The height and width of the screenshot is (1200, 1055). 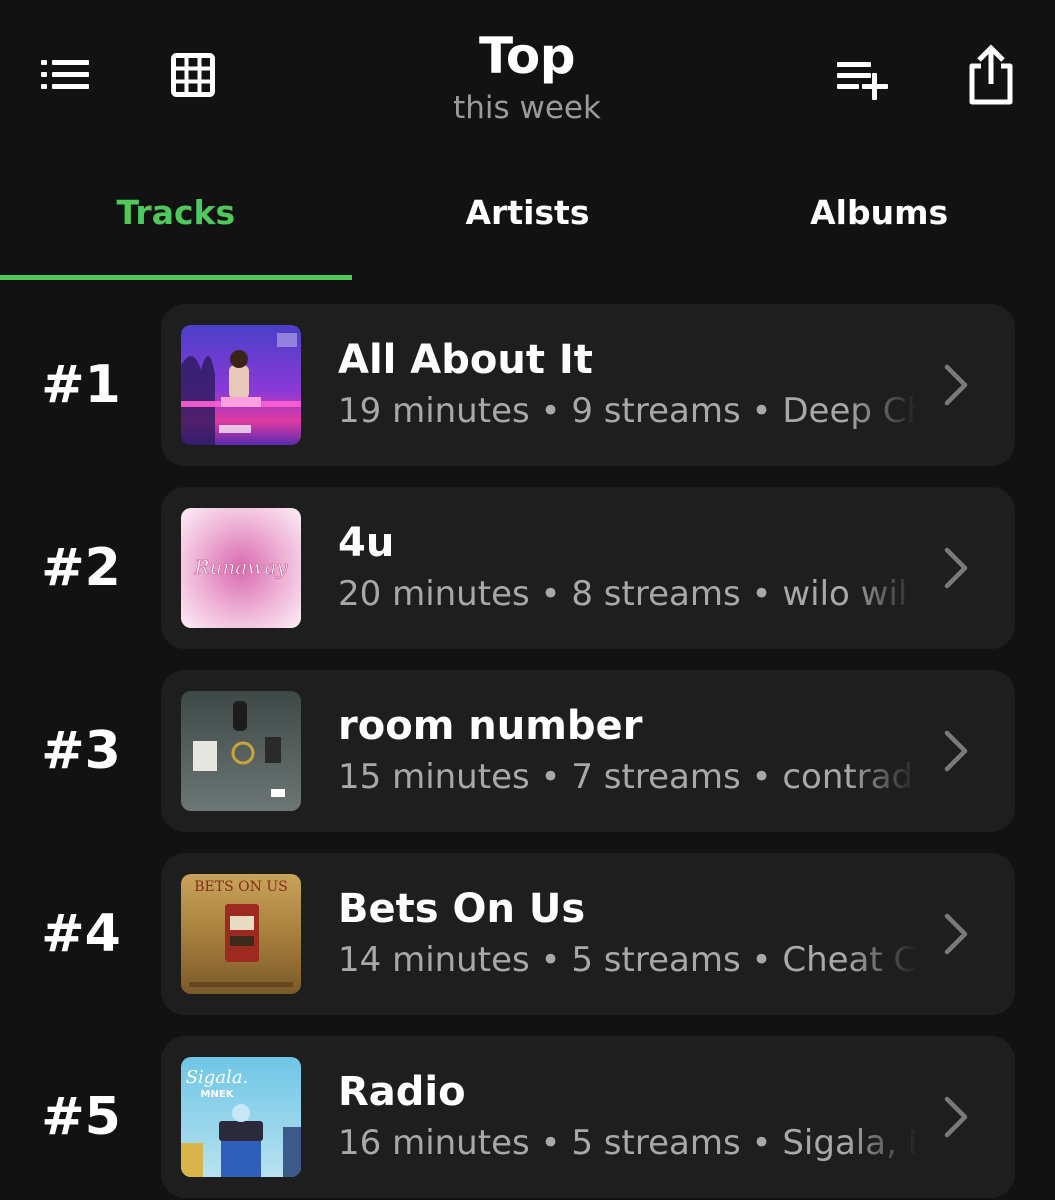 I want to click on grid-view-icon, so click(x=193, y=75).